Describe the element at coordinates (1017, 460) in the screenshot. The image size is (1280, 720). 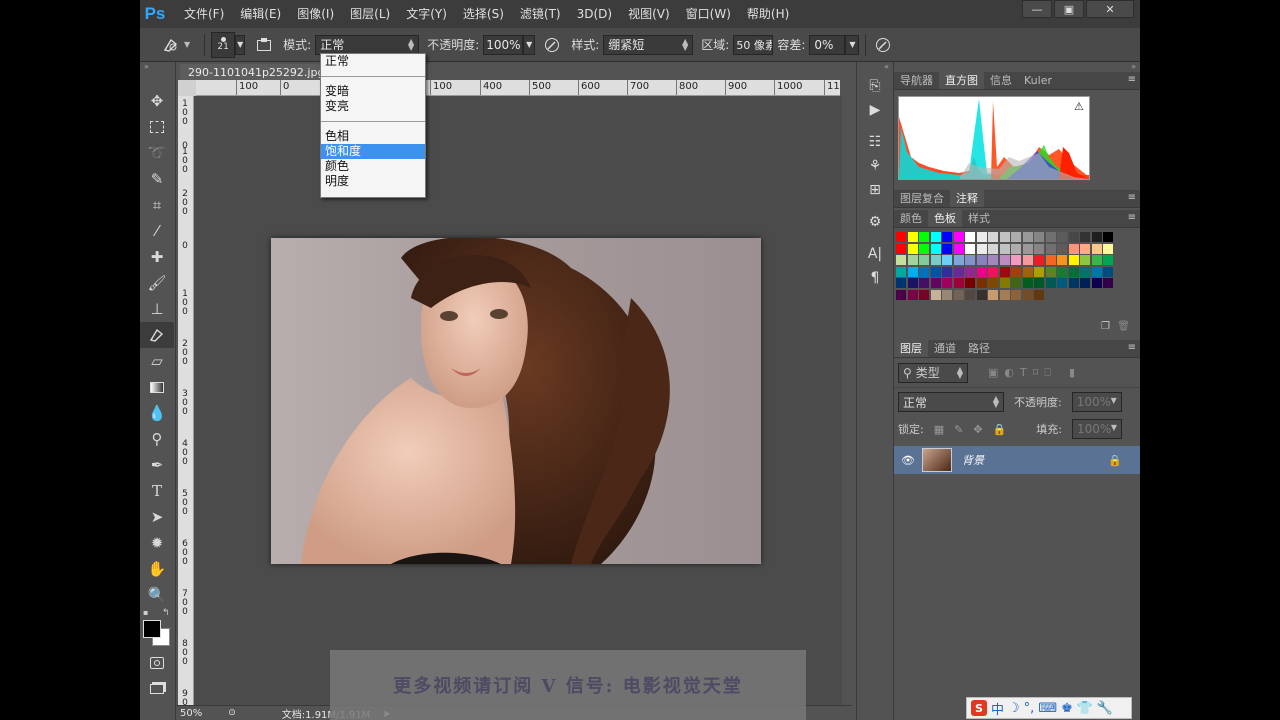
I see `layer-row-background: 👁 背景 🔒` at that location.